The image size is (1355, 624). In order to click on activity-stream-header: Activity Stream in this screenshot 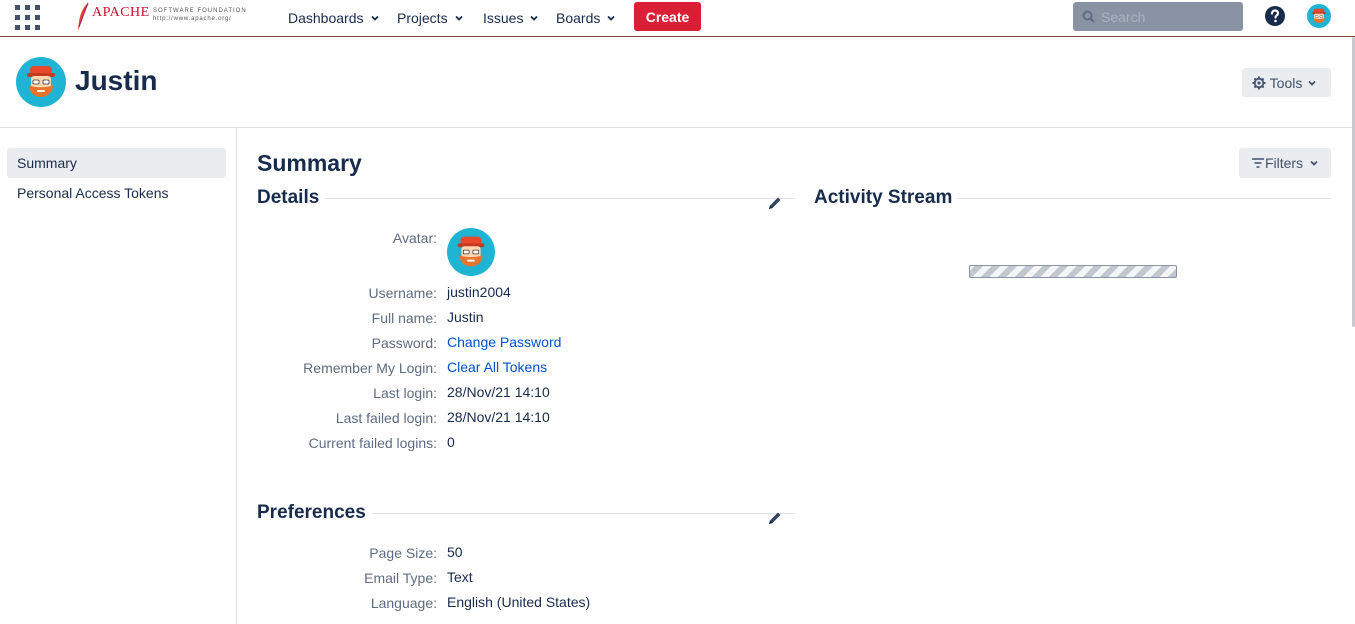, I will do `click(1072, 198)`.